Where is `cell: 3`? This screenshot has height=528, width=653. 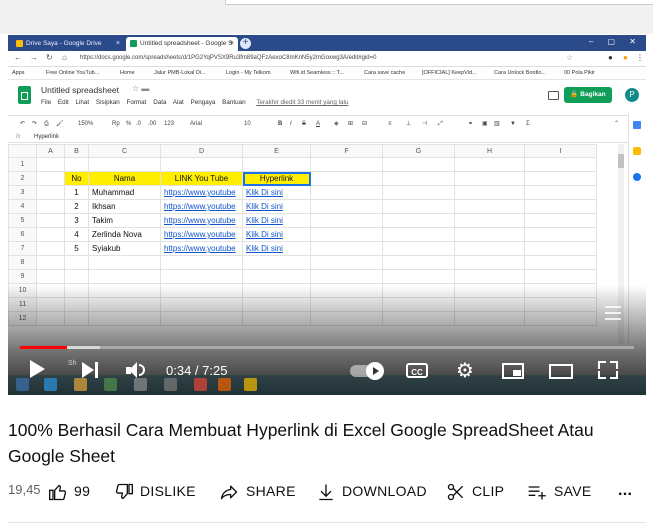
cell: 3 is located at coordinates (76, 220).